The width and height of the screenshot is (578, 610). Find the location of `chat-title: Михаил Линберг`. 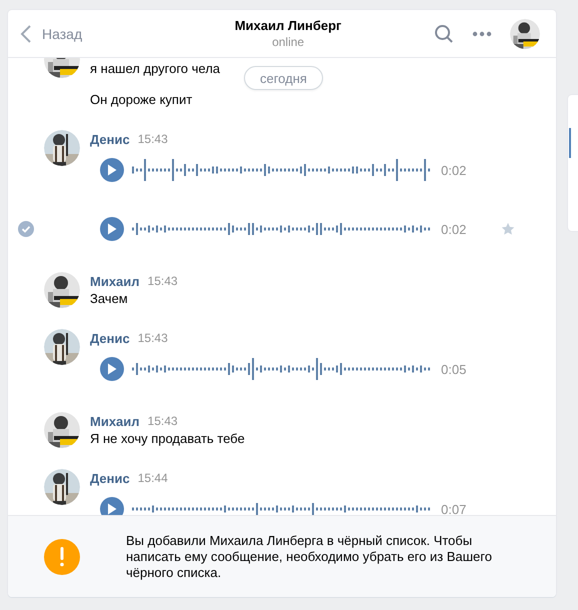

chat-title: Михаил Линберг is located at coordinates (288, 25).